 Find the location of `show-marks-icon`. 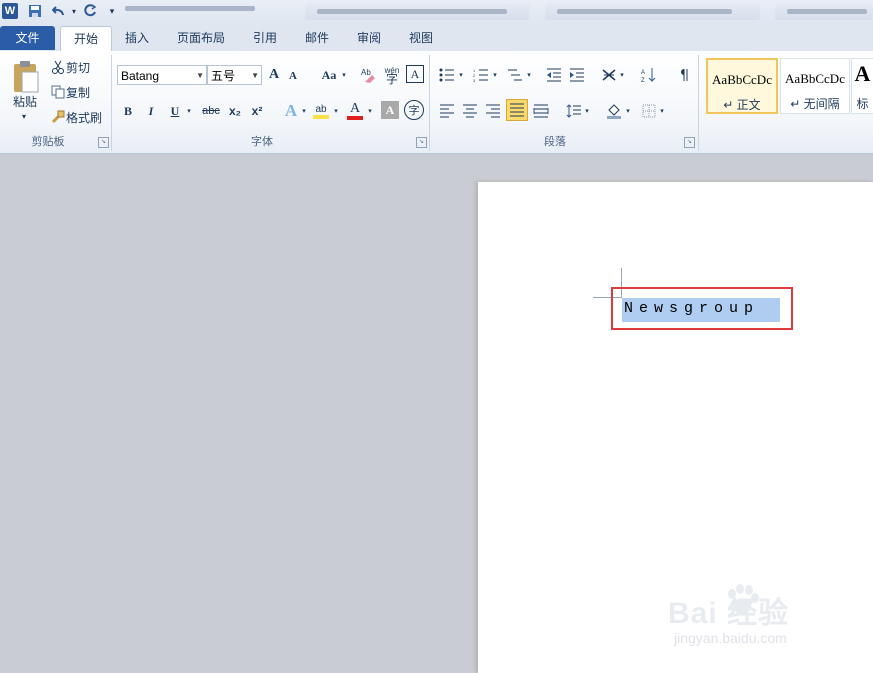

show-marks-icon is located at coordinates (684, 75).